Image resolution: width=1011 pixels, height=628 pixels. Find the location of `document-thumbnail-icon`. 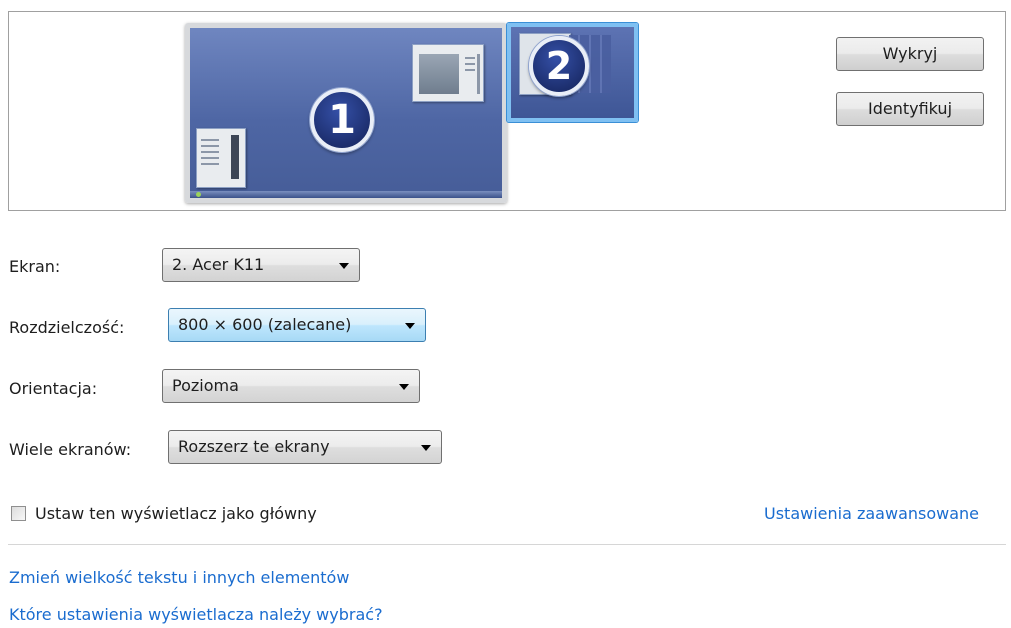

document-thumbnail-icon is located at coordinates (221, 158).